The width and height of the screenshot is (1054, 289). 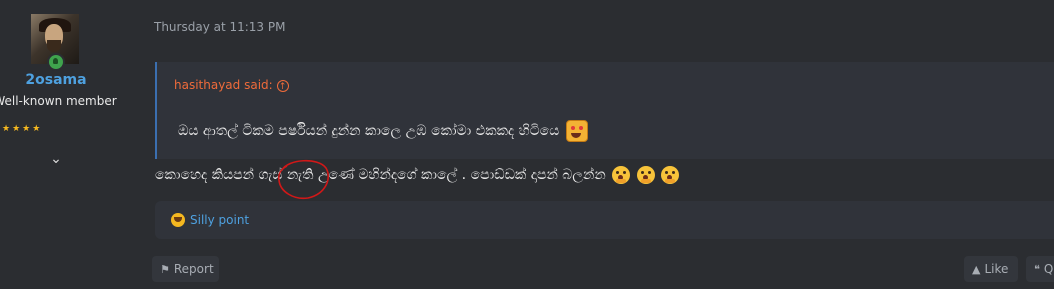 What do you see at coordinates (996, 269) in the screenshot?
I see `like-label: Like` at bounding box center [996, 269].